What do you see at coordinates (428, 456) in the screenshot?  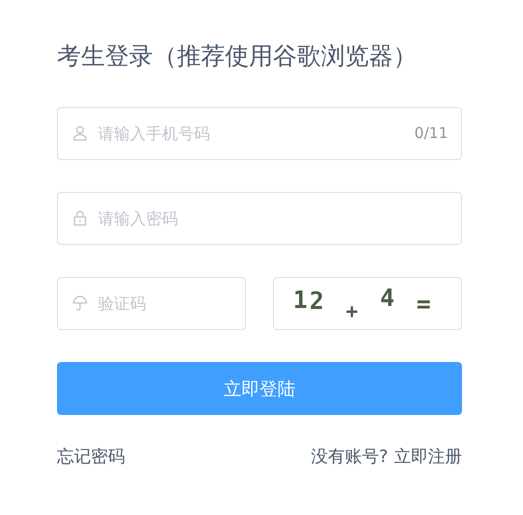 I see `register-link: 立即注册` at bounding box center [428, 456].